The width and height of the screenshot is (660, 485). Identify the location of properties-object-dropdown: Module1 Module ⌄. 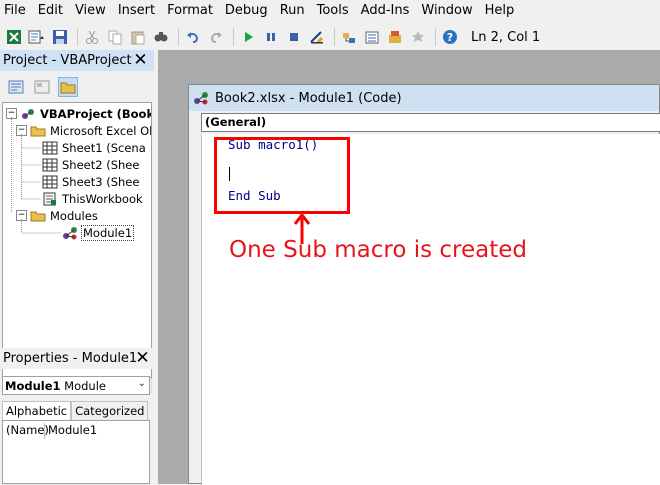
(76, 385).